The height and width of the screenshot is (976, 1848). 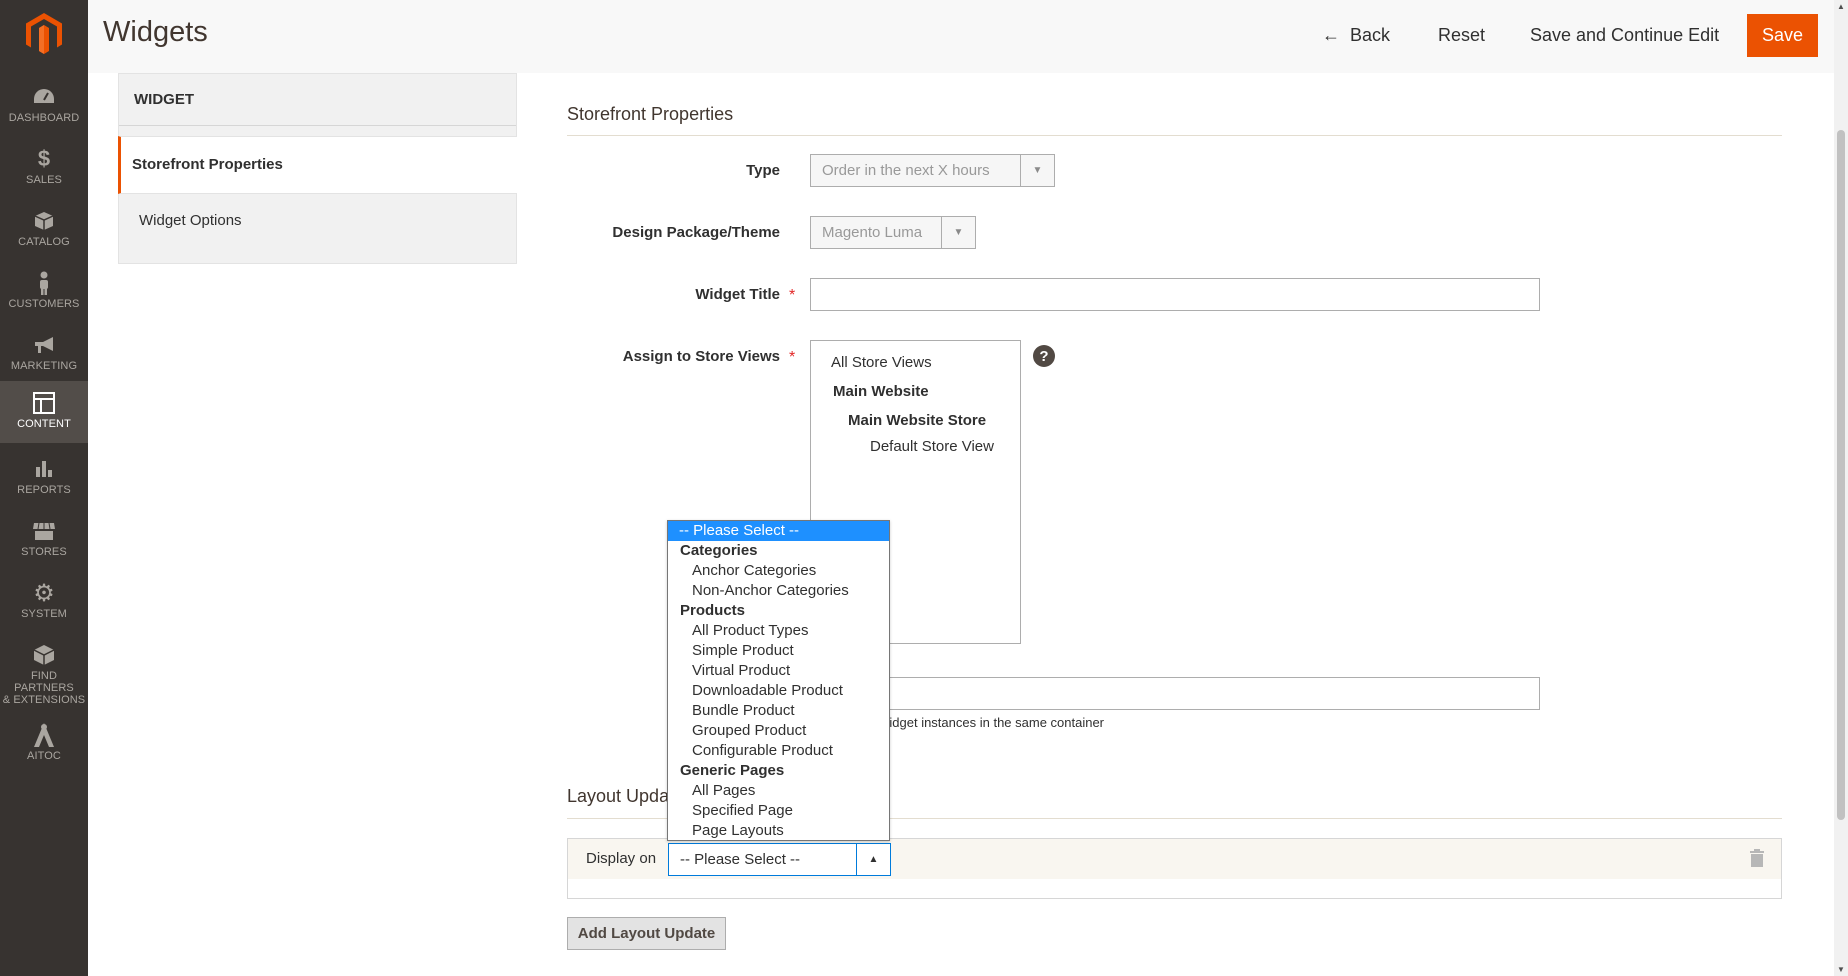 I want to click on widget-title-input, so click(x=1175, y=294).